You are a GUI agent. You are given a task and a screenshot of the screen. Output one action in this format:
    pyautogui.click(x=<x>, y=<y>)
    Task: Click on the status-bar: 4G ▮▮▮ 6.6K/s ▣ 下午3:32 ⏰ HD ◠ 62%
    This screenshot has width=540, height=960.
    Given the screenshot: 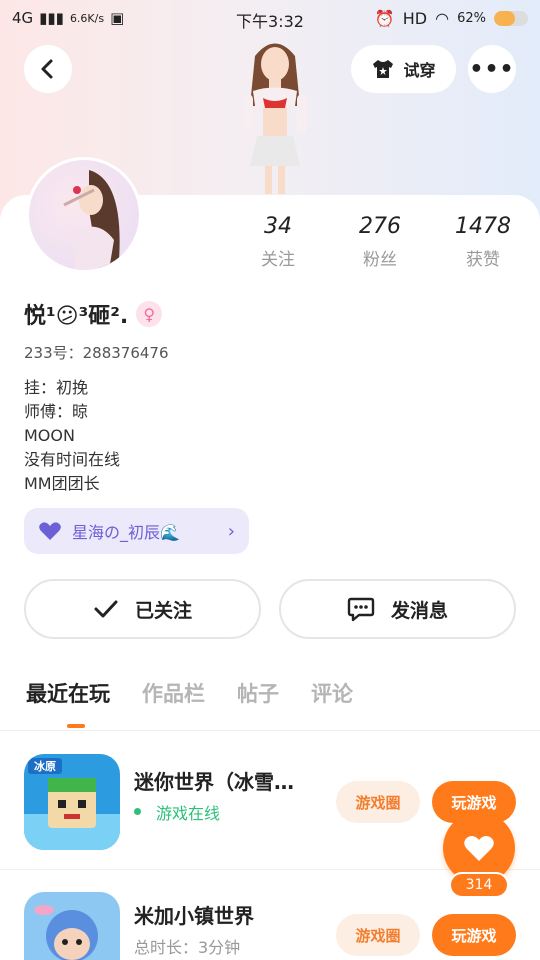 What is the action you would take?
    pyautogui.click(x=270, y=18)
    